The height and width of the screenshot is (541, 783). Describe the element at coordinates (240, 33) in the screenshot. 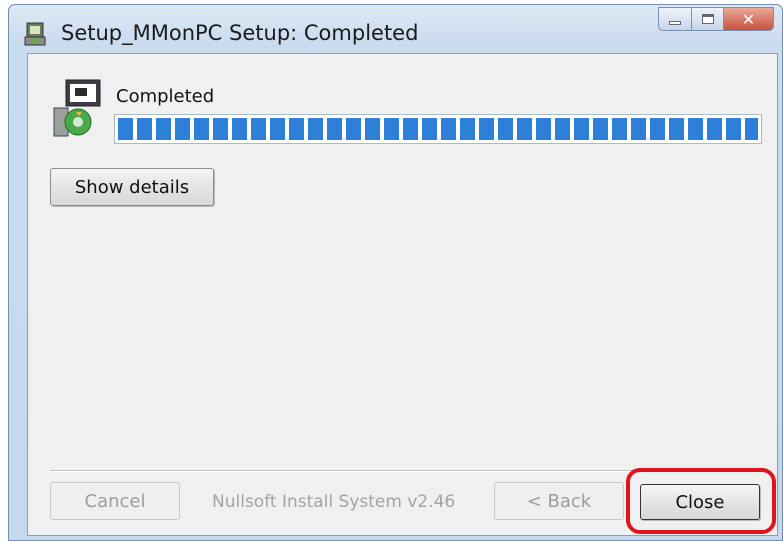

I see `window-title: Setup_MMonPC Setup: Completed` at that location.